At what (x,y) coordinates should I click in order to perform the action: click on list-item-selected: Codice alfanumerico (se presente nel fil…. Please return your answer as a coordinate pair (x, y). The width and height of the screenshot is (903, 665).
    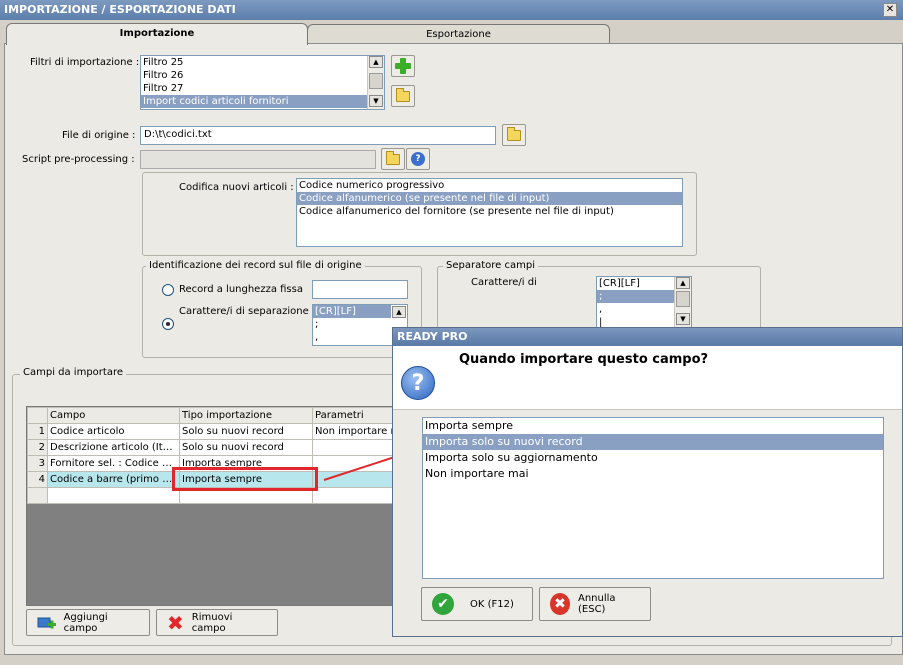
    Looking at the image, I should click on (489, 198).